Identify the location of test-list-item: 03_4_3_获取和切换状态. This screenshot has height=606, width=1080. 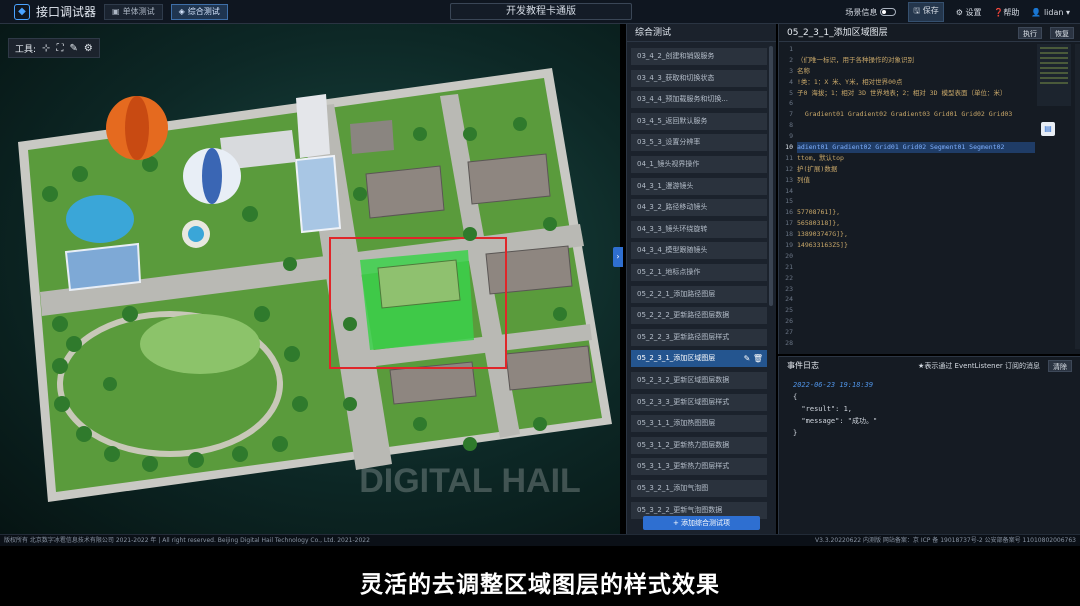
(699, 78).